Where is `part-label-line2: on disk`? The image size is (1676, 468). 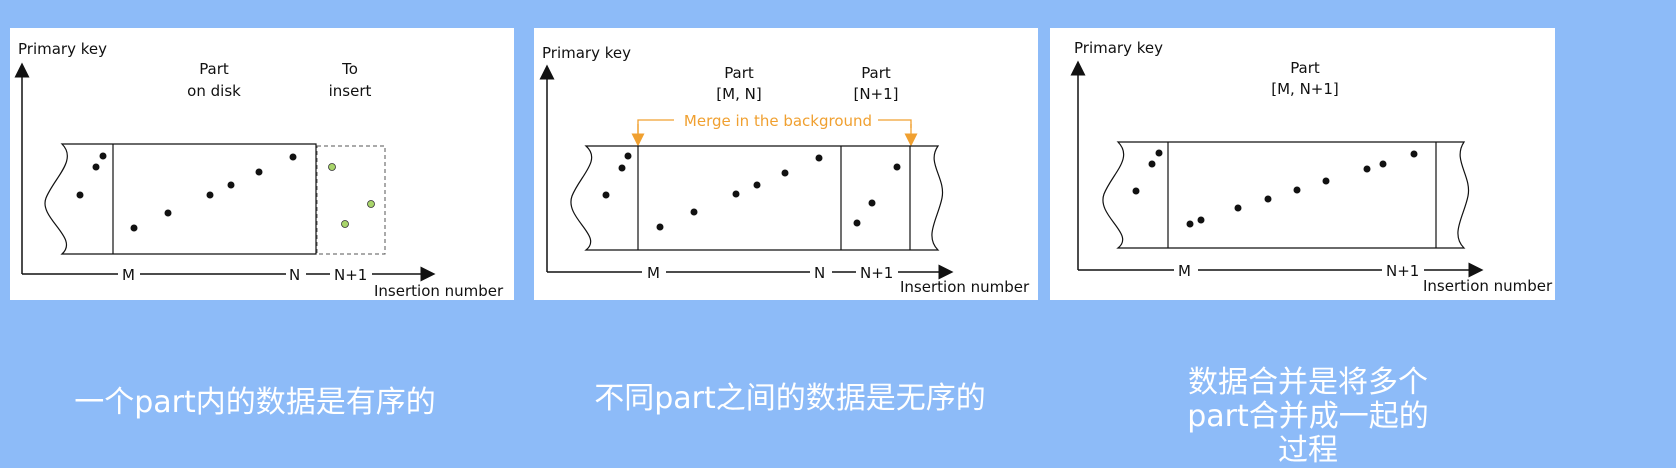 part-label-line2: on disk is located at coordinates (214, 91).